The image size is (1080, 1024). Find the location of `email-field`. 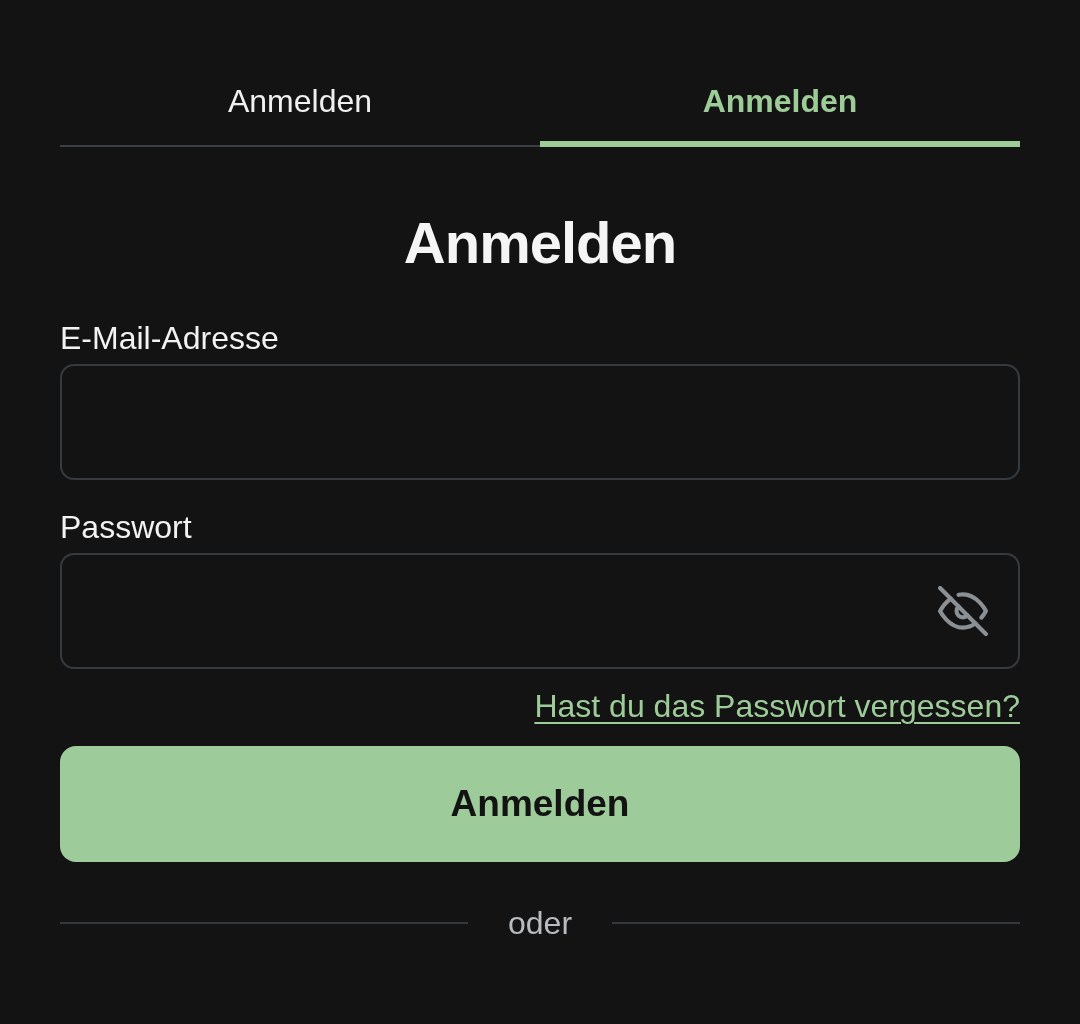

email-field is located at coordinates (540, 422).